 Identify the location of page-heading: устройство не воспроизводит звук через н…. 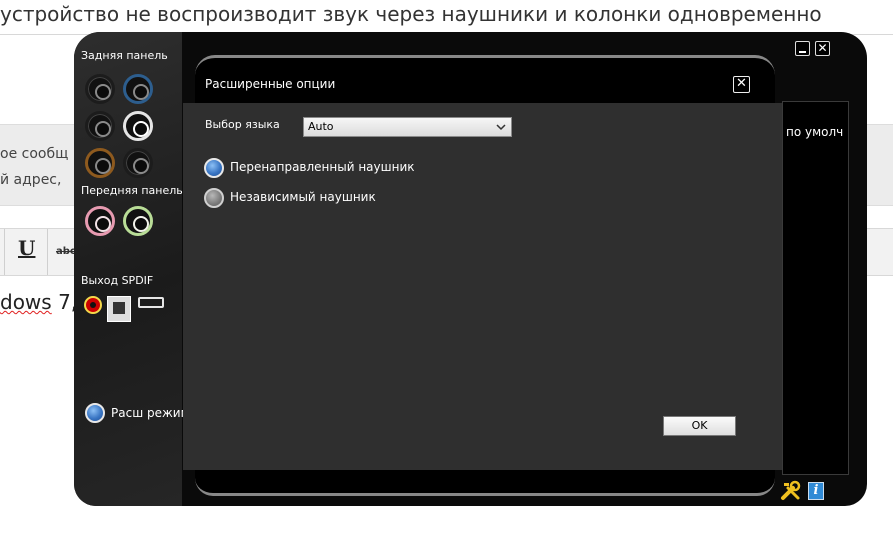
(411, 14).